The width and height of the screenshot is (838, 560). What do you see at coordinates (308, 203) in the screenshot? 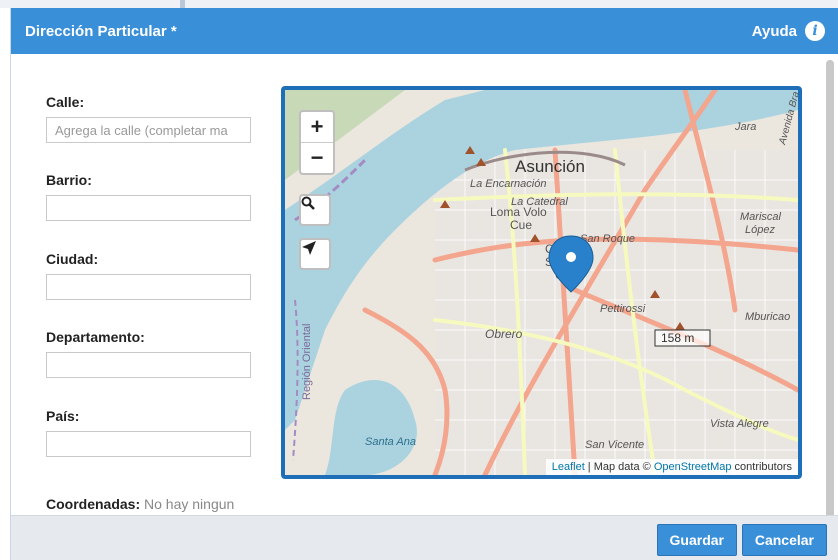
I see `search-icon` at bounding box center [308, 203].